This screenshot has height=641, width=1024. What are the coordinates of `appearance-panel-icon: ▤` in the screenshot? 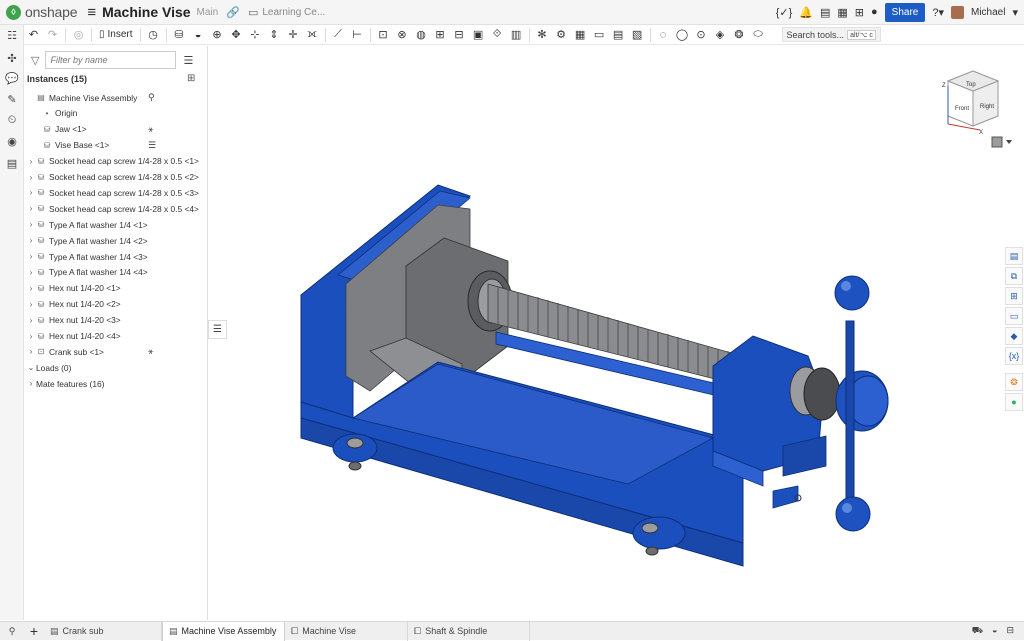 It's located at (1014, 256).